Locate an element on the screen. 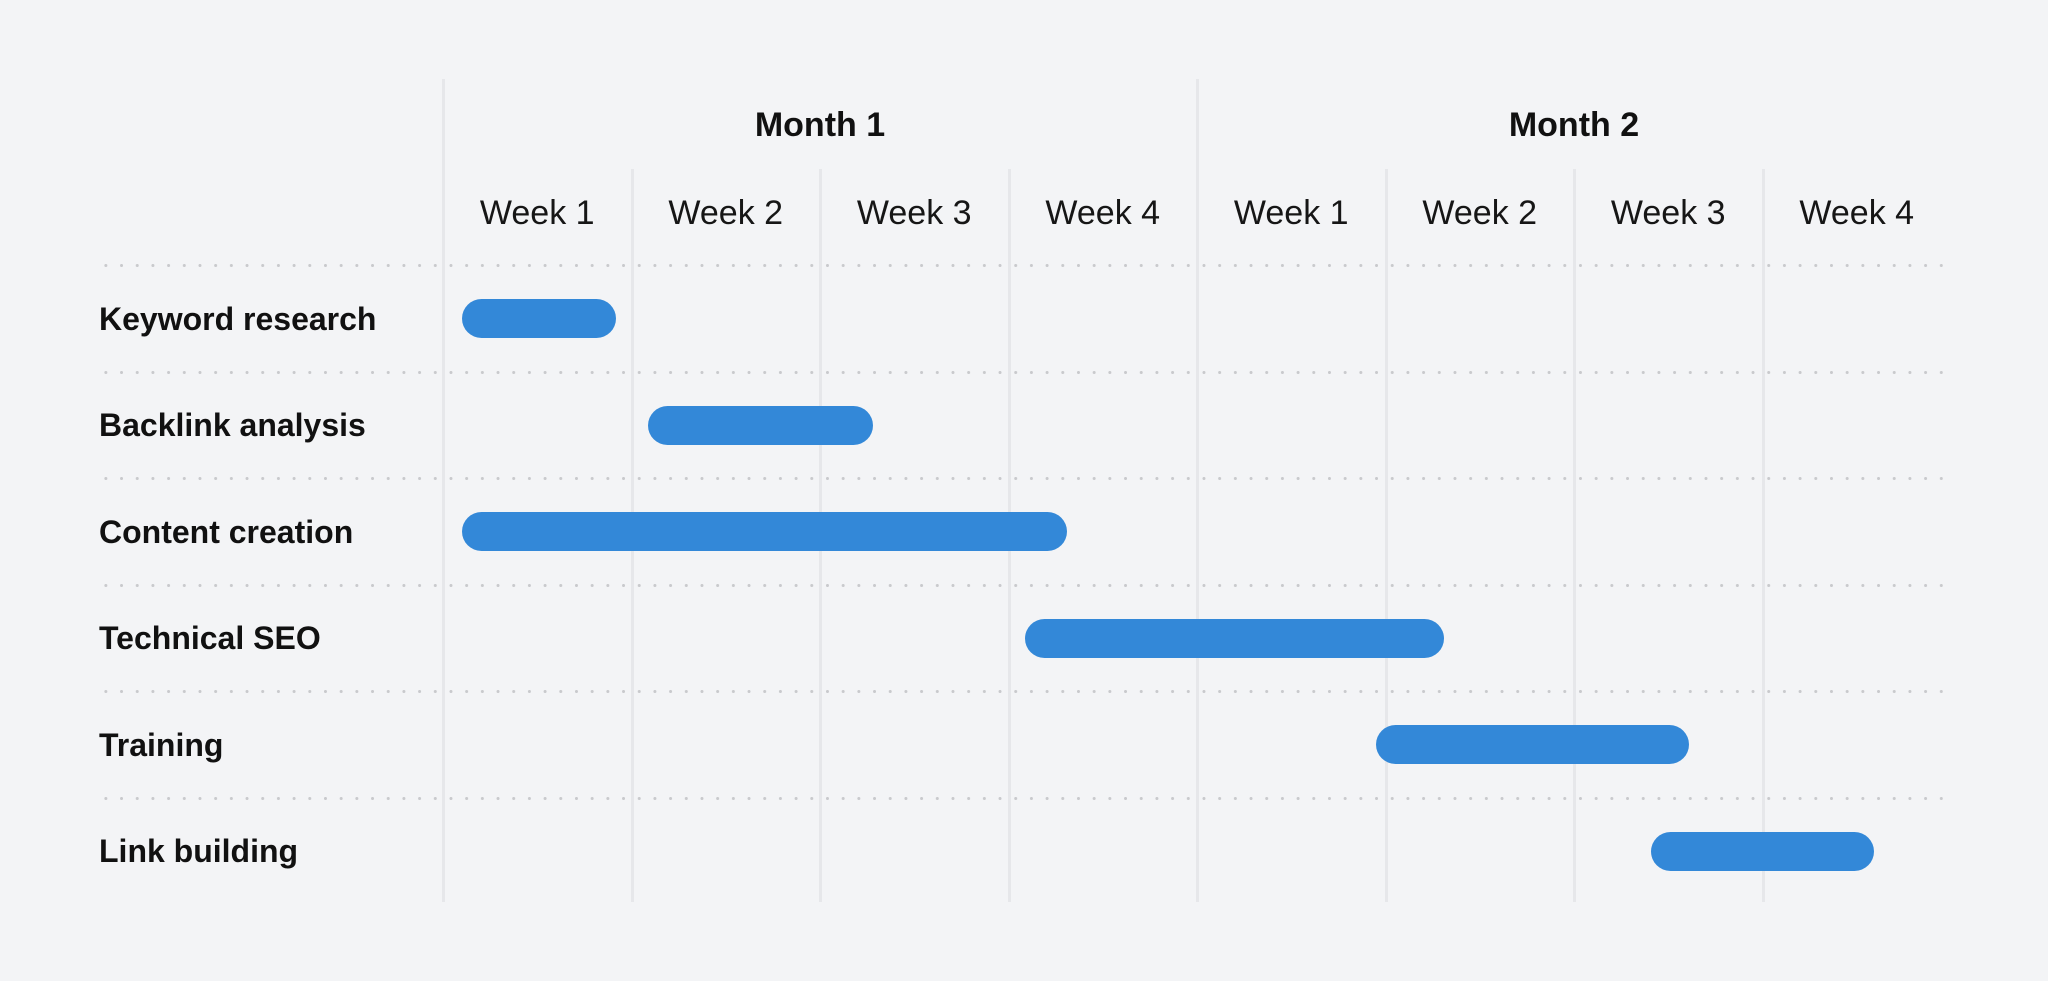 Image resolution: width=2048 pixels, height=981 pixels. task-label: Backlink analysis is located at coordinates (232, 425).